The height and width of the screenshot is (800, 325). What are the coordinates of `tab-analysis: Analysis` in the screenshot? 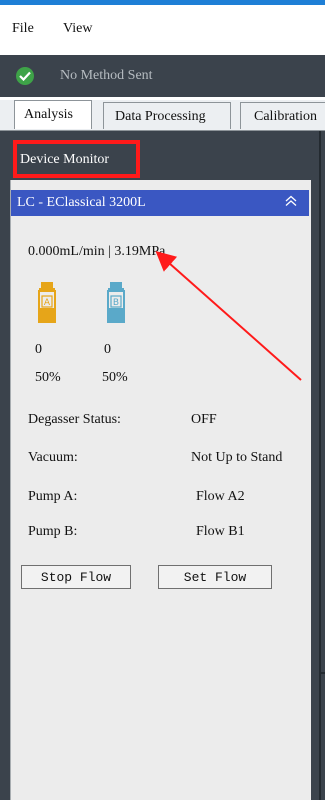 It's located at (53, 114).